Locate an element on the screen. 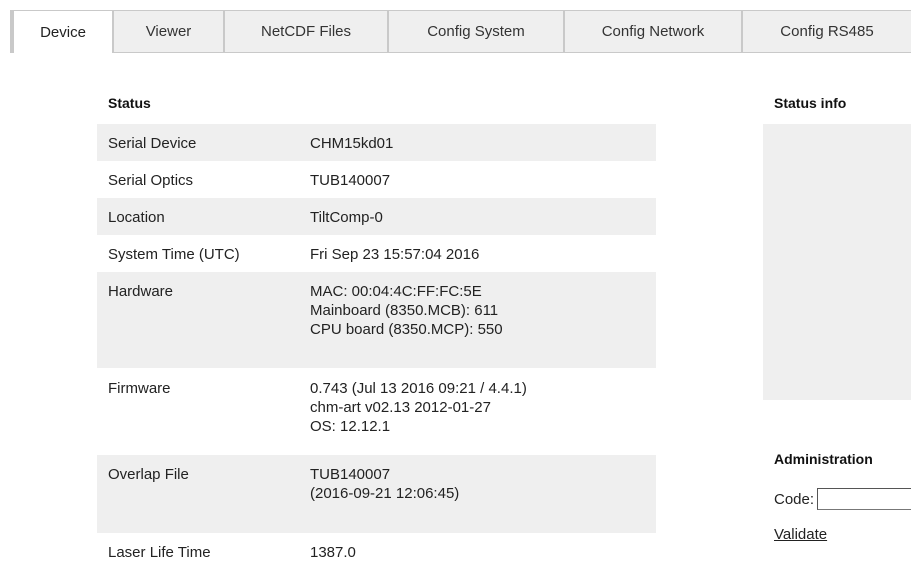 Image resolution: width=911 pixels, height=579 pixels. tab-config-system: Config System is located at coordinates (476, 31).